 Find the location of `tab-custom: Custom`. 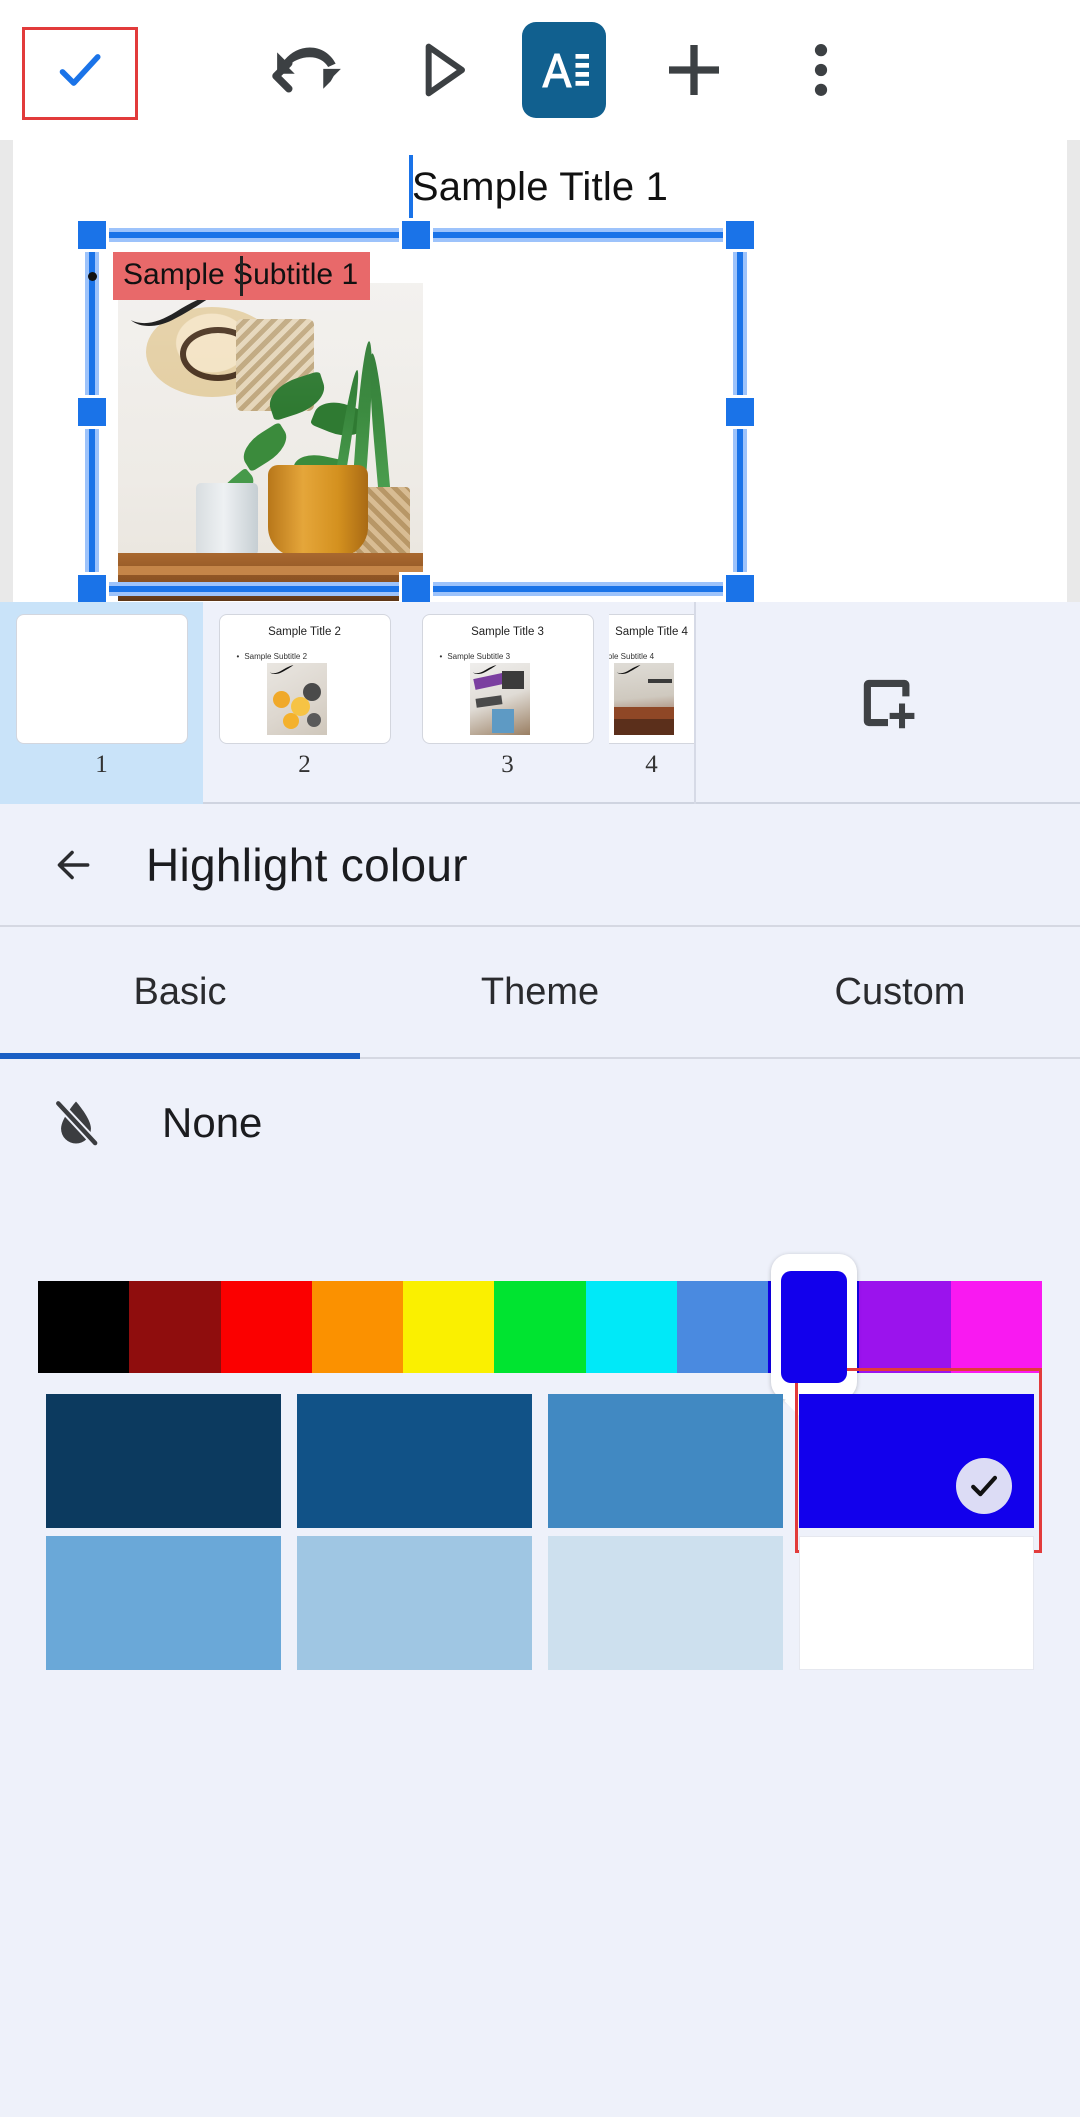

tab-custom: Custom is located at coordinates (900, 992).